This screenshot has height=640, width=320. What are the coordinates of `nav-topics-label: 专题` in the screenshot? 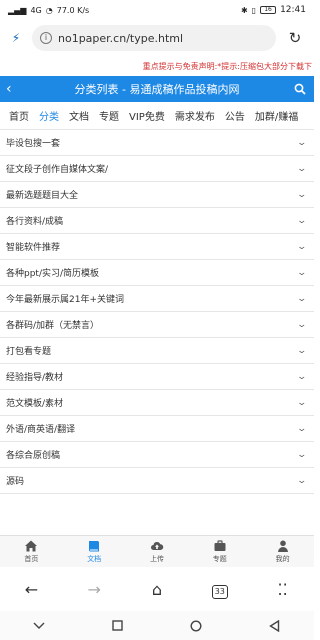 It's located at (219, 559).